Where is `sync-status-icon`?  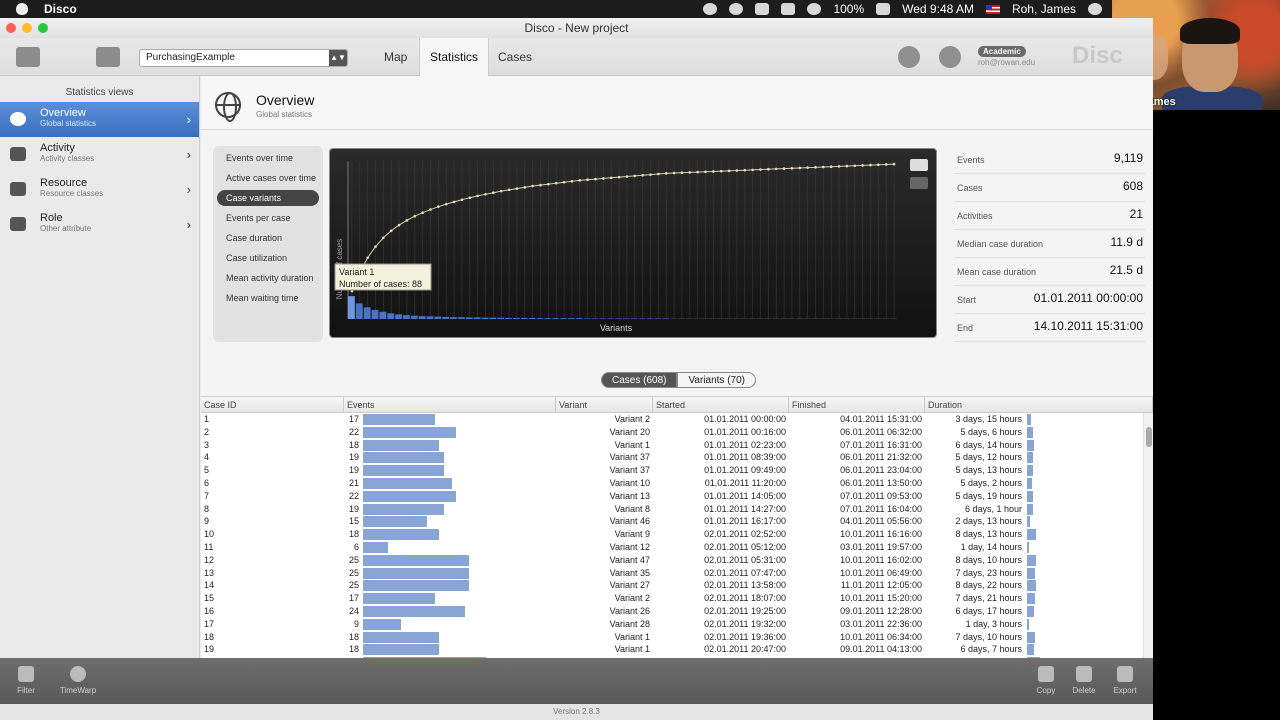 sync-status-icon is located at coordinates (736, 9).